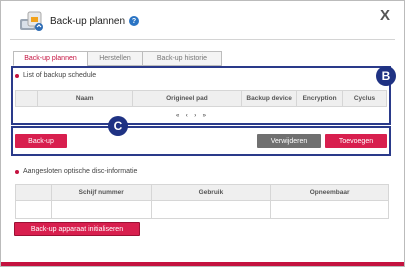 Image resolution: width=405 pixels, height=267 pixels. Describe the element at coordinates (80, 171) in the screenshot. I see `optical-section-label: Aangesloten optische disc-informatie` at that location.